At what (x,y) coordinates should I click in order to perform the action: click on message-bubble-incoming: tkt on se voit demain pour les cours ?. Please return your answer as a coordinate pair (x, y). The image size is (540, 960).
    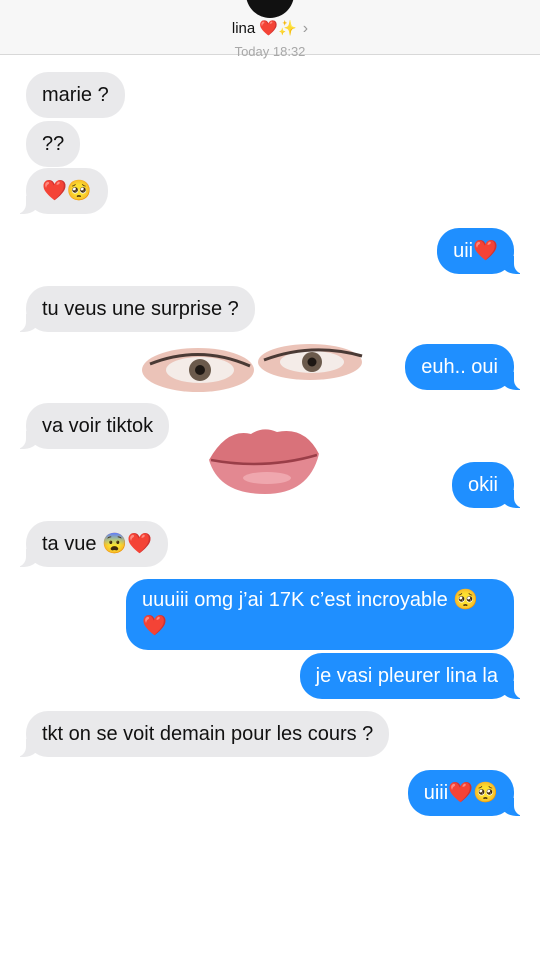
    Looking at the image, I should click on (202, 734).